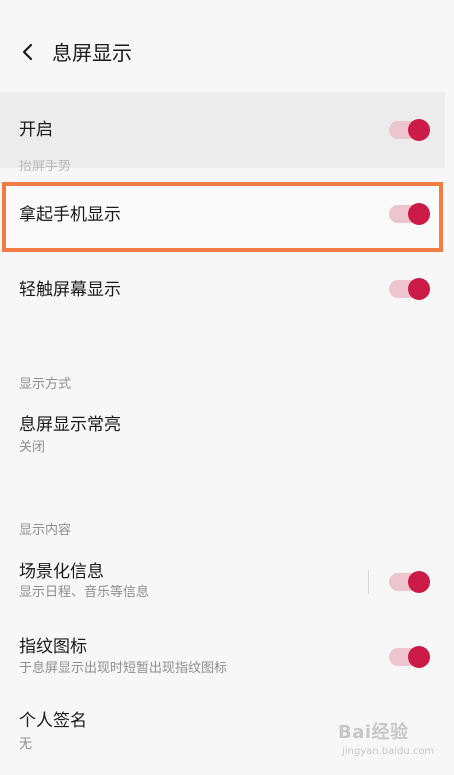 This screenshot has width=454, height=775. What do you see at coordinates (32, 447) in the screenshot?
I see `setting-value-always-on: 关闭` at bounding box center [32, 447].